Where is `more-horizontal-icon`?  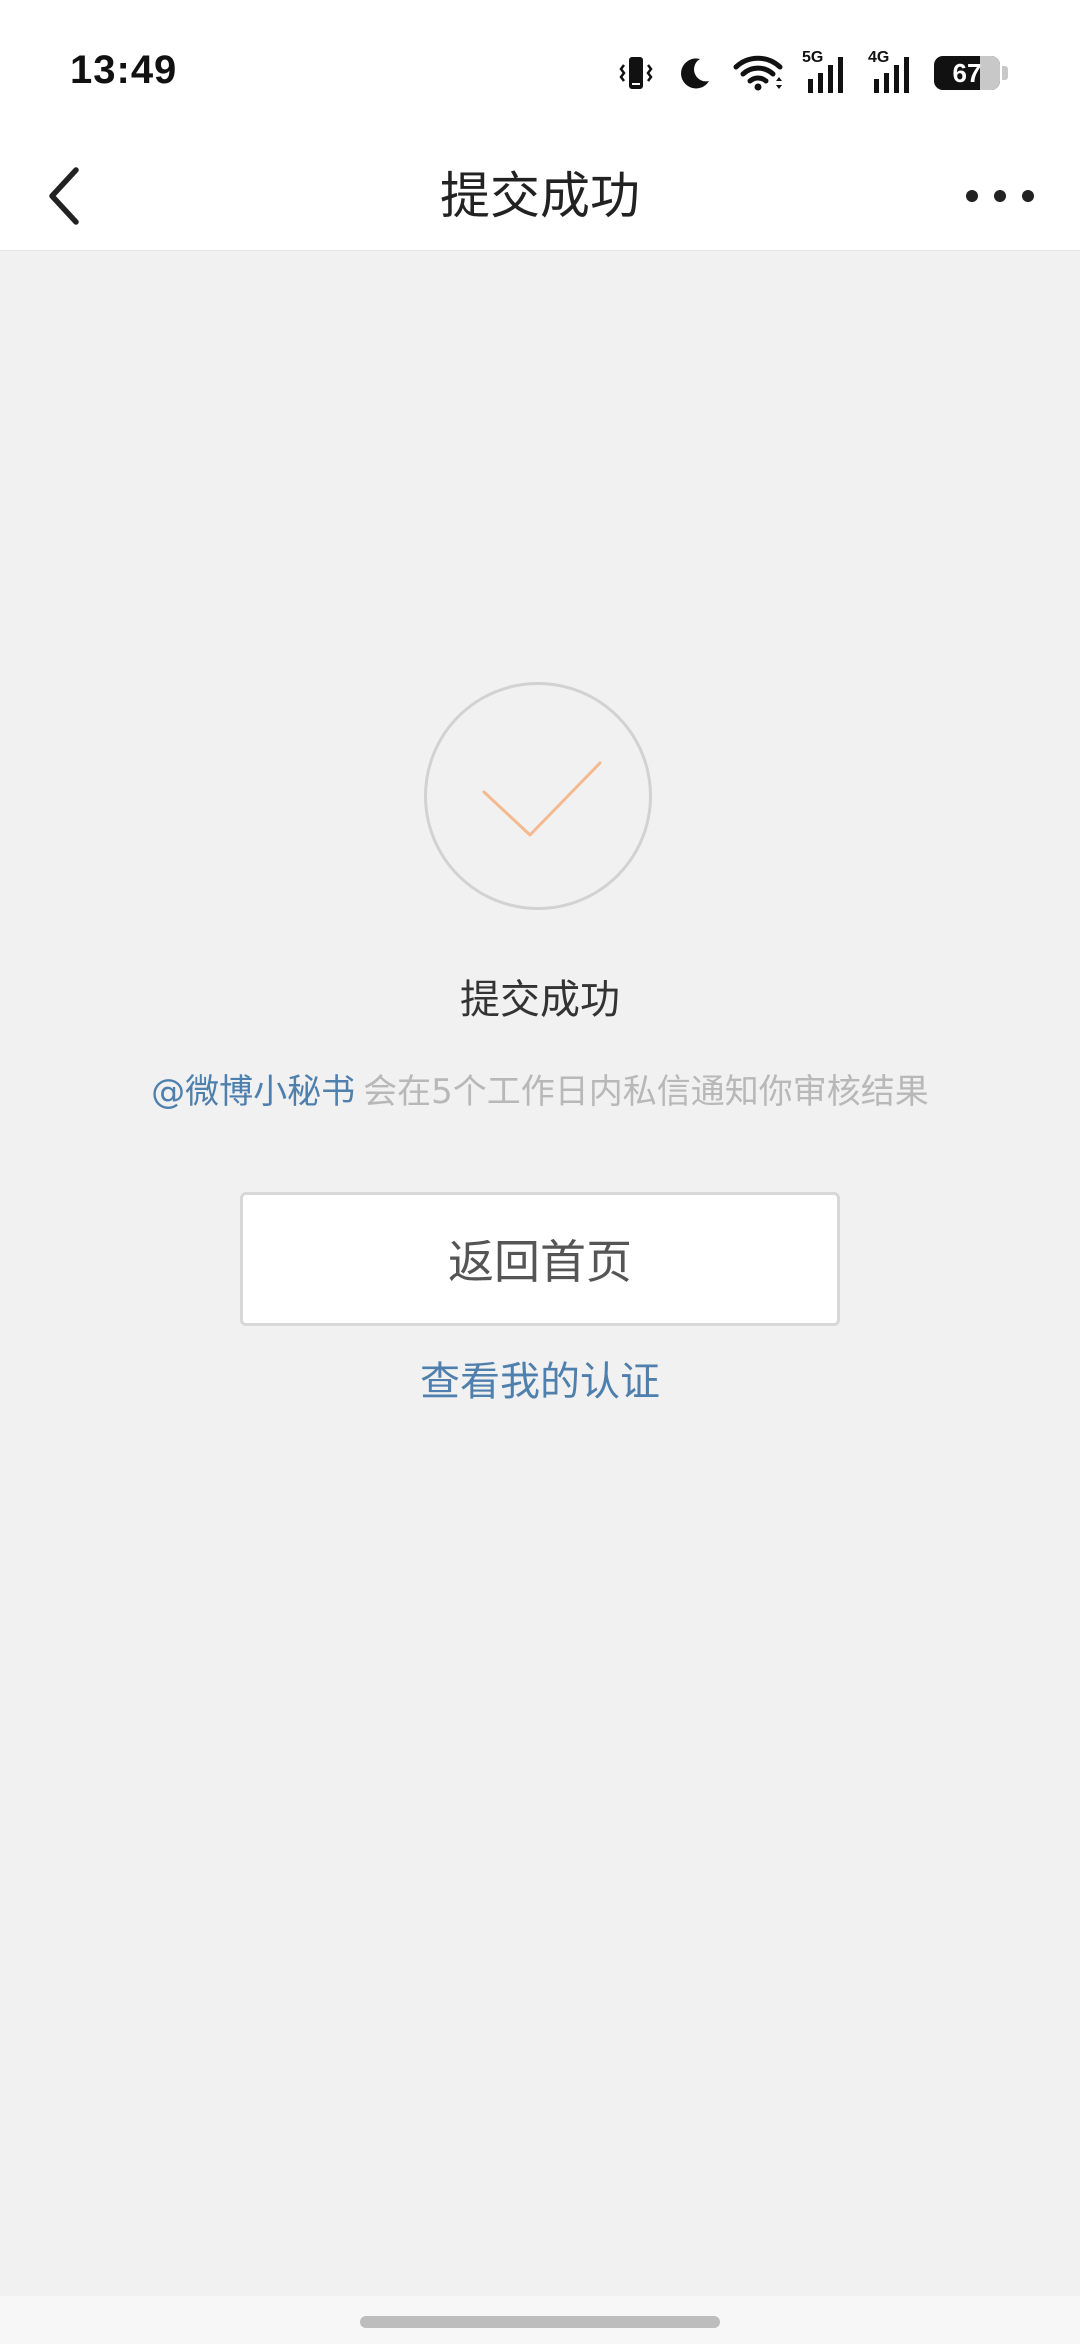 more-horizontal-icon is located at coordinates (1000, 196).